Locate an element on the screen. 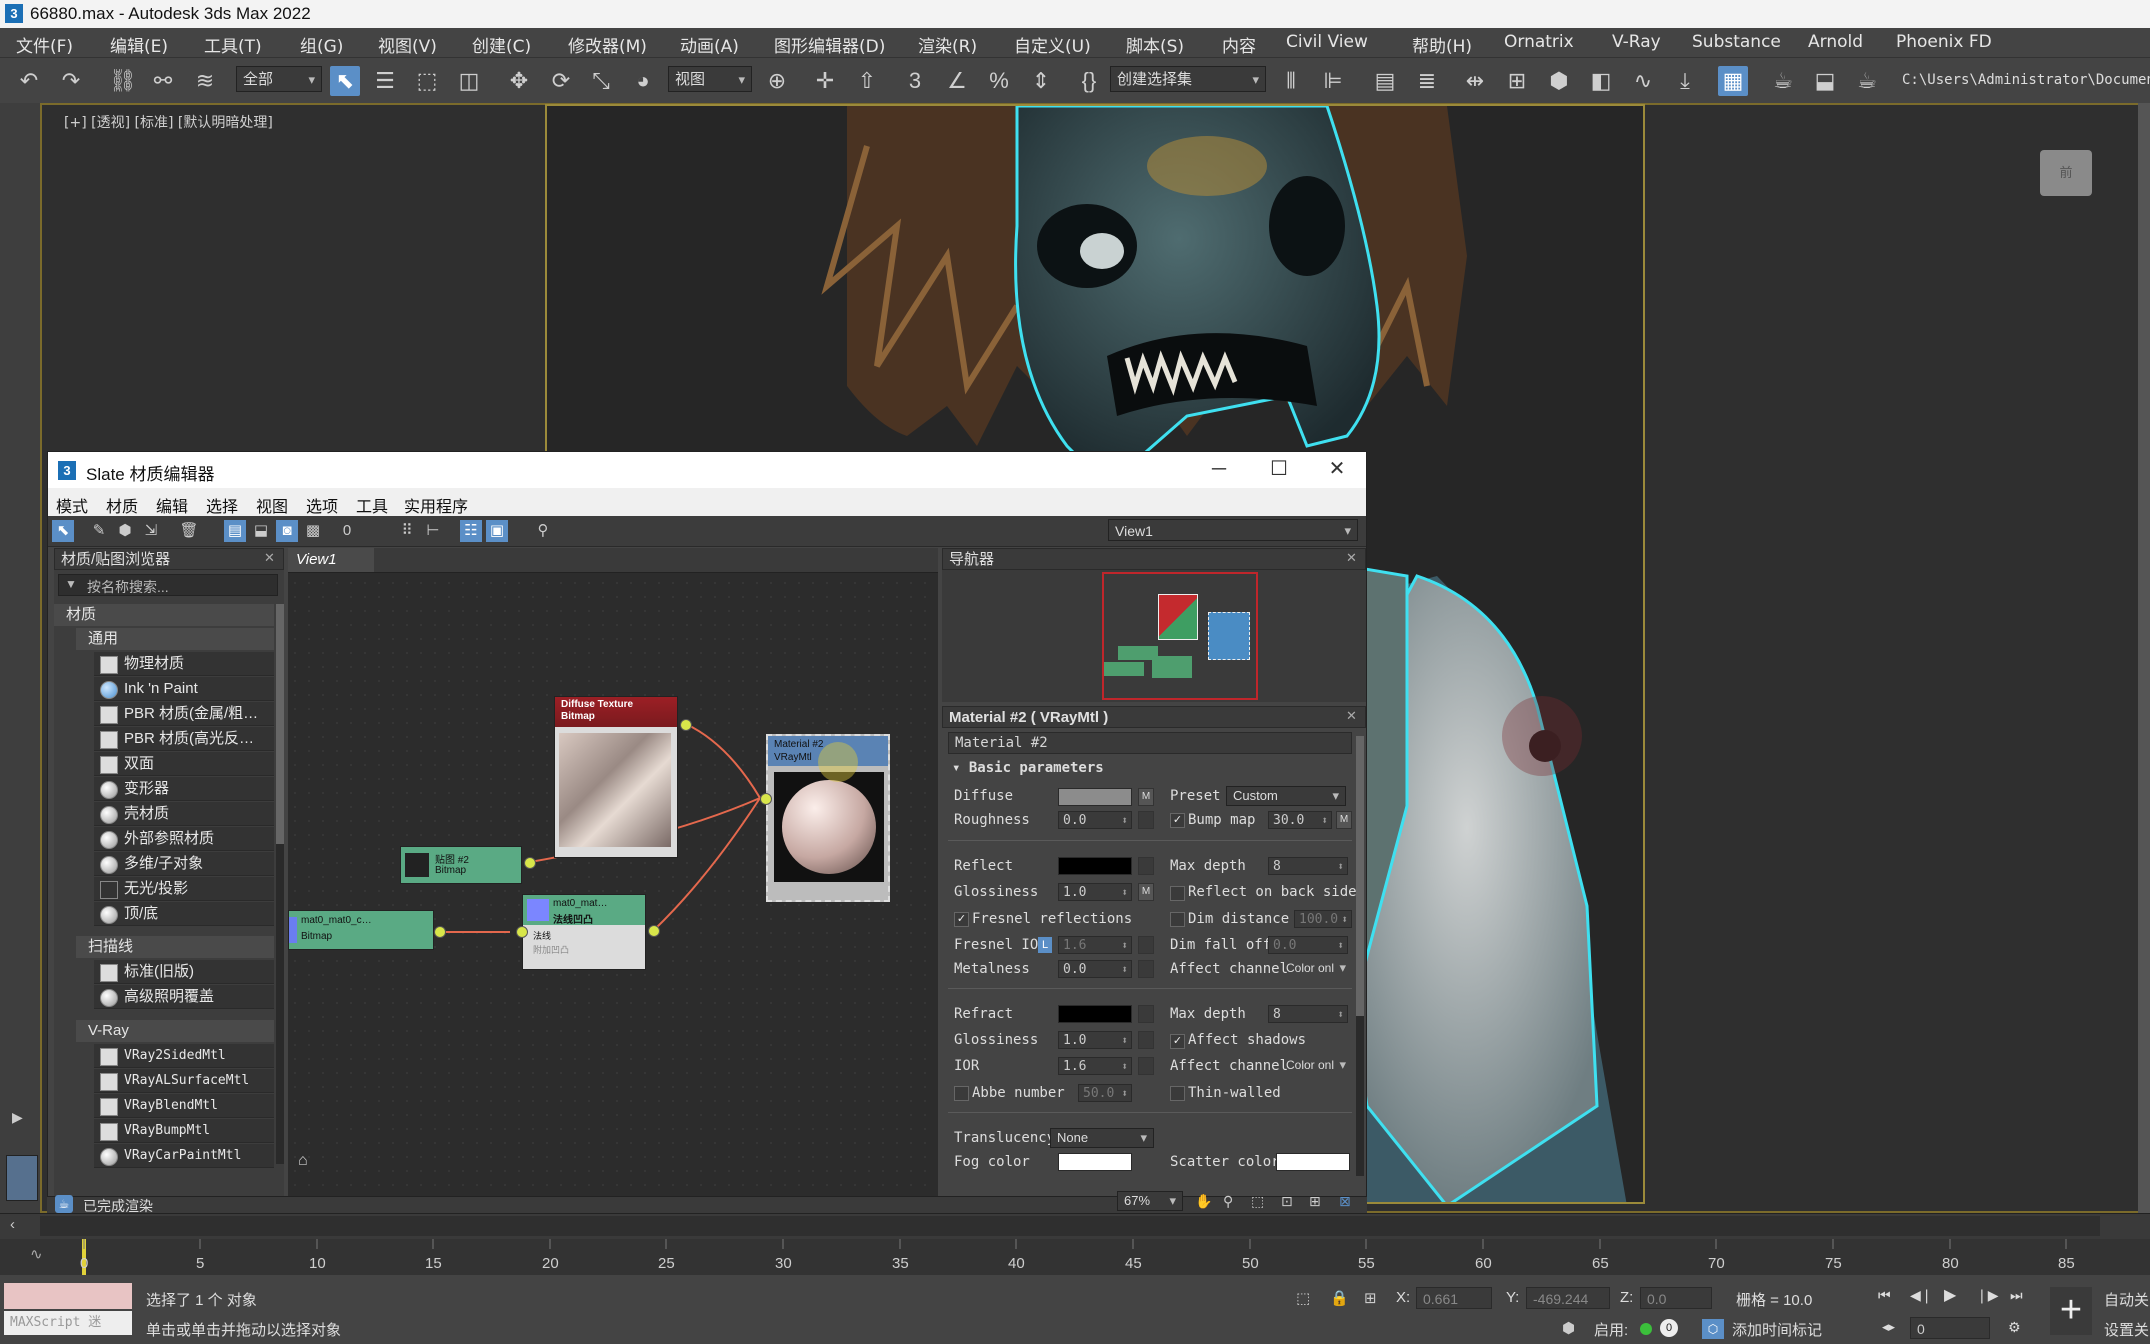 The height and width of the screenshot is (1344, 2150). navigator-view-rect is located at coordinates (1180, 636).